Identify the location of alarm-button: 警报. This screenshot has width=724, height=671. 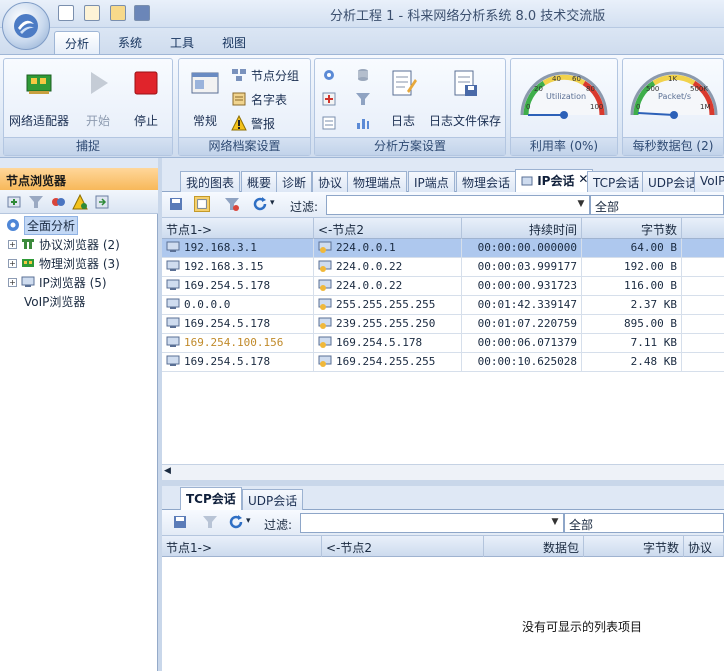
(253, 123).